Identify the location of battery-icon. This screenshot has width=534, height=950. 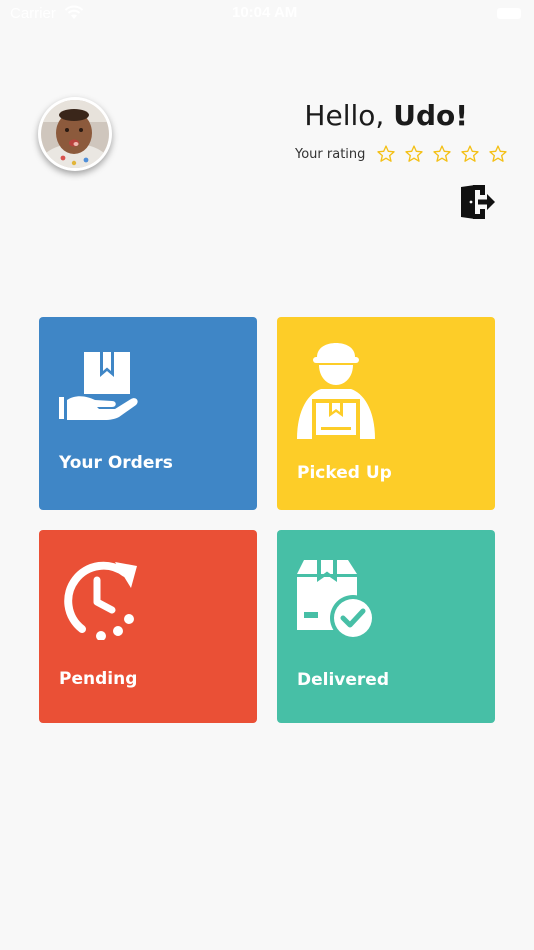
(509, 13).